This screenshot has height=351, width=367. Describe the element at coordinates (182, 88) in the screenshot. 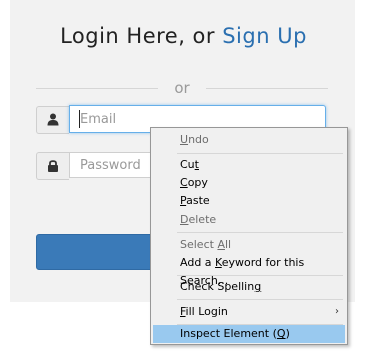

I see `or-divider-text: or` at that location.